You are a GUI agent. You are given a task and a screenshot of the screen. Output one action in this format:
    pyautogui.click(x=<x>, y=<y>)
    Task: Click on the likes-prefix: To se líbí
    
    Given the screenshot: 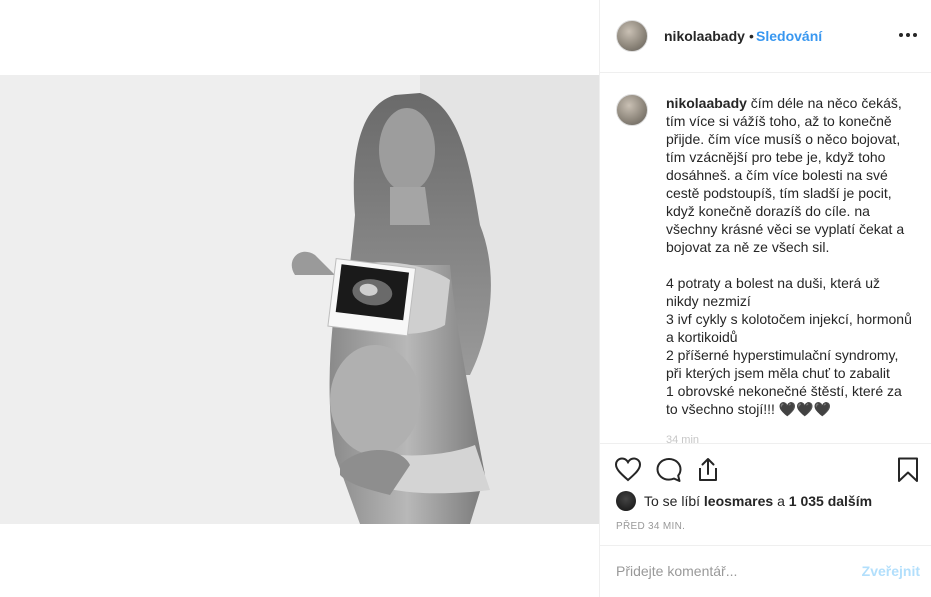 What is the action you would take?
    pyautogui.click(x=674, y=501)
    